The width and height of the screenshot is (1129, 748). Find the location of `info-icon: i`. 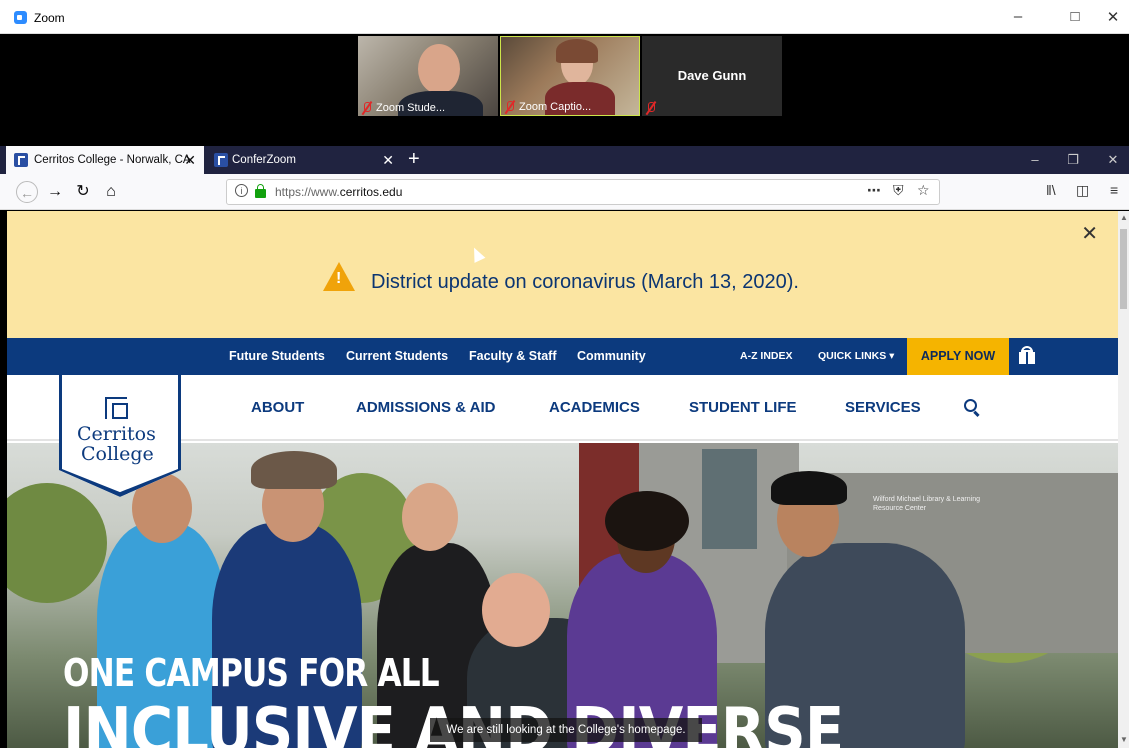

info-icon: i is located at coordinates (241, 190).